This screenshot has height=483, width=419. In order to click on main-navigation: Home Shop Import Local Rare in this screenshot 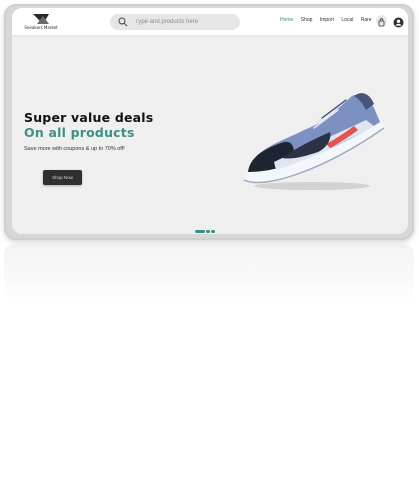, I will do `click(329, 20)`.